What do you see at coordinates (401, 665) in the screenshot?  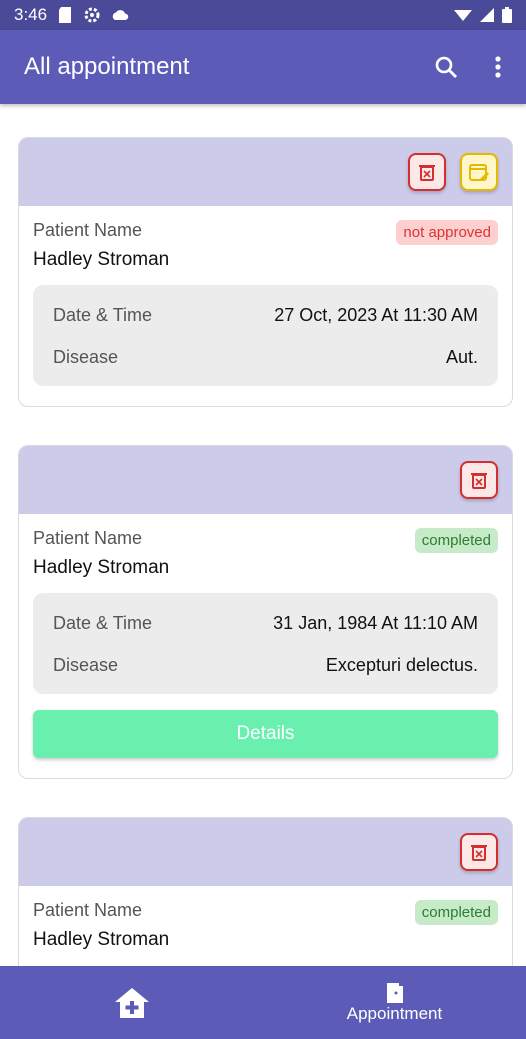 I see `disease-value: Excepturi delectus.` at bounding box center [401, 665].